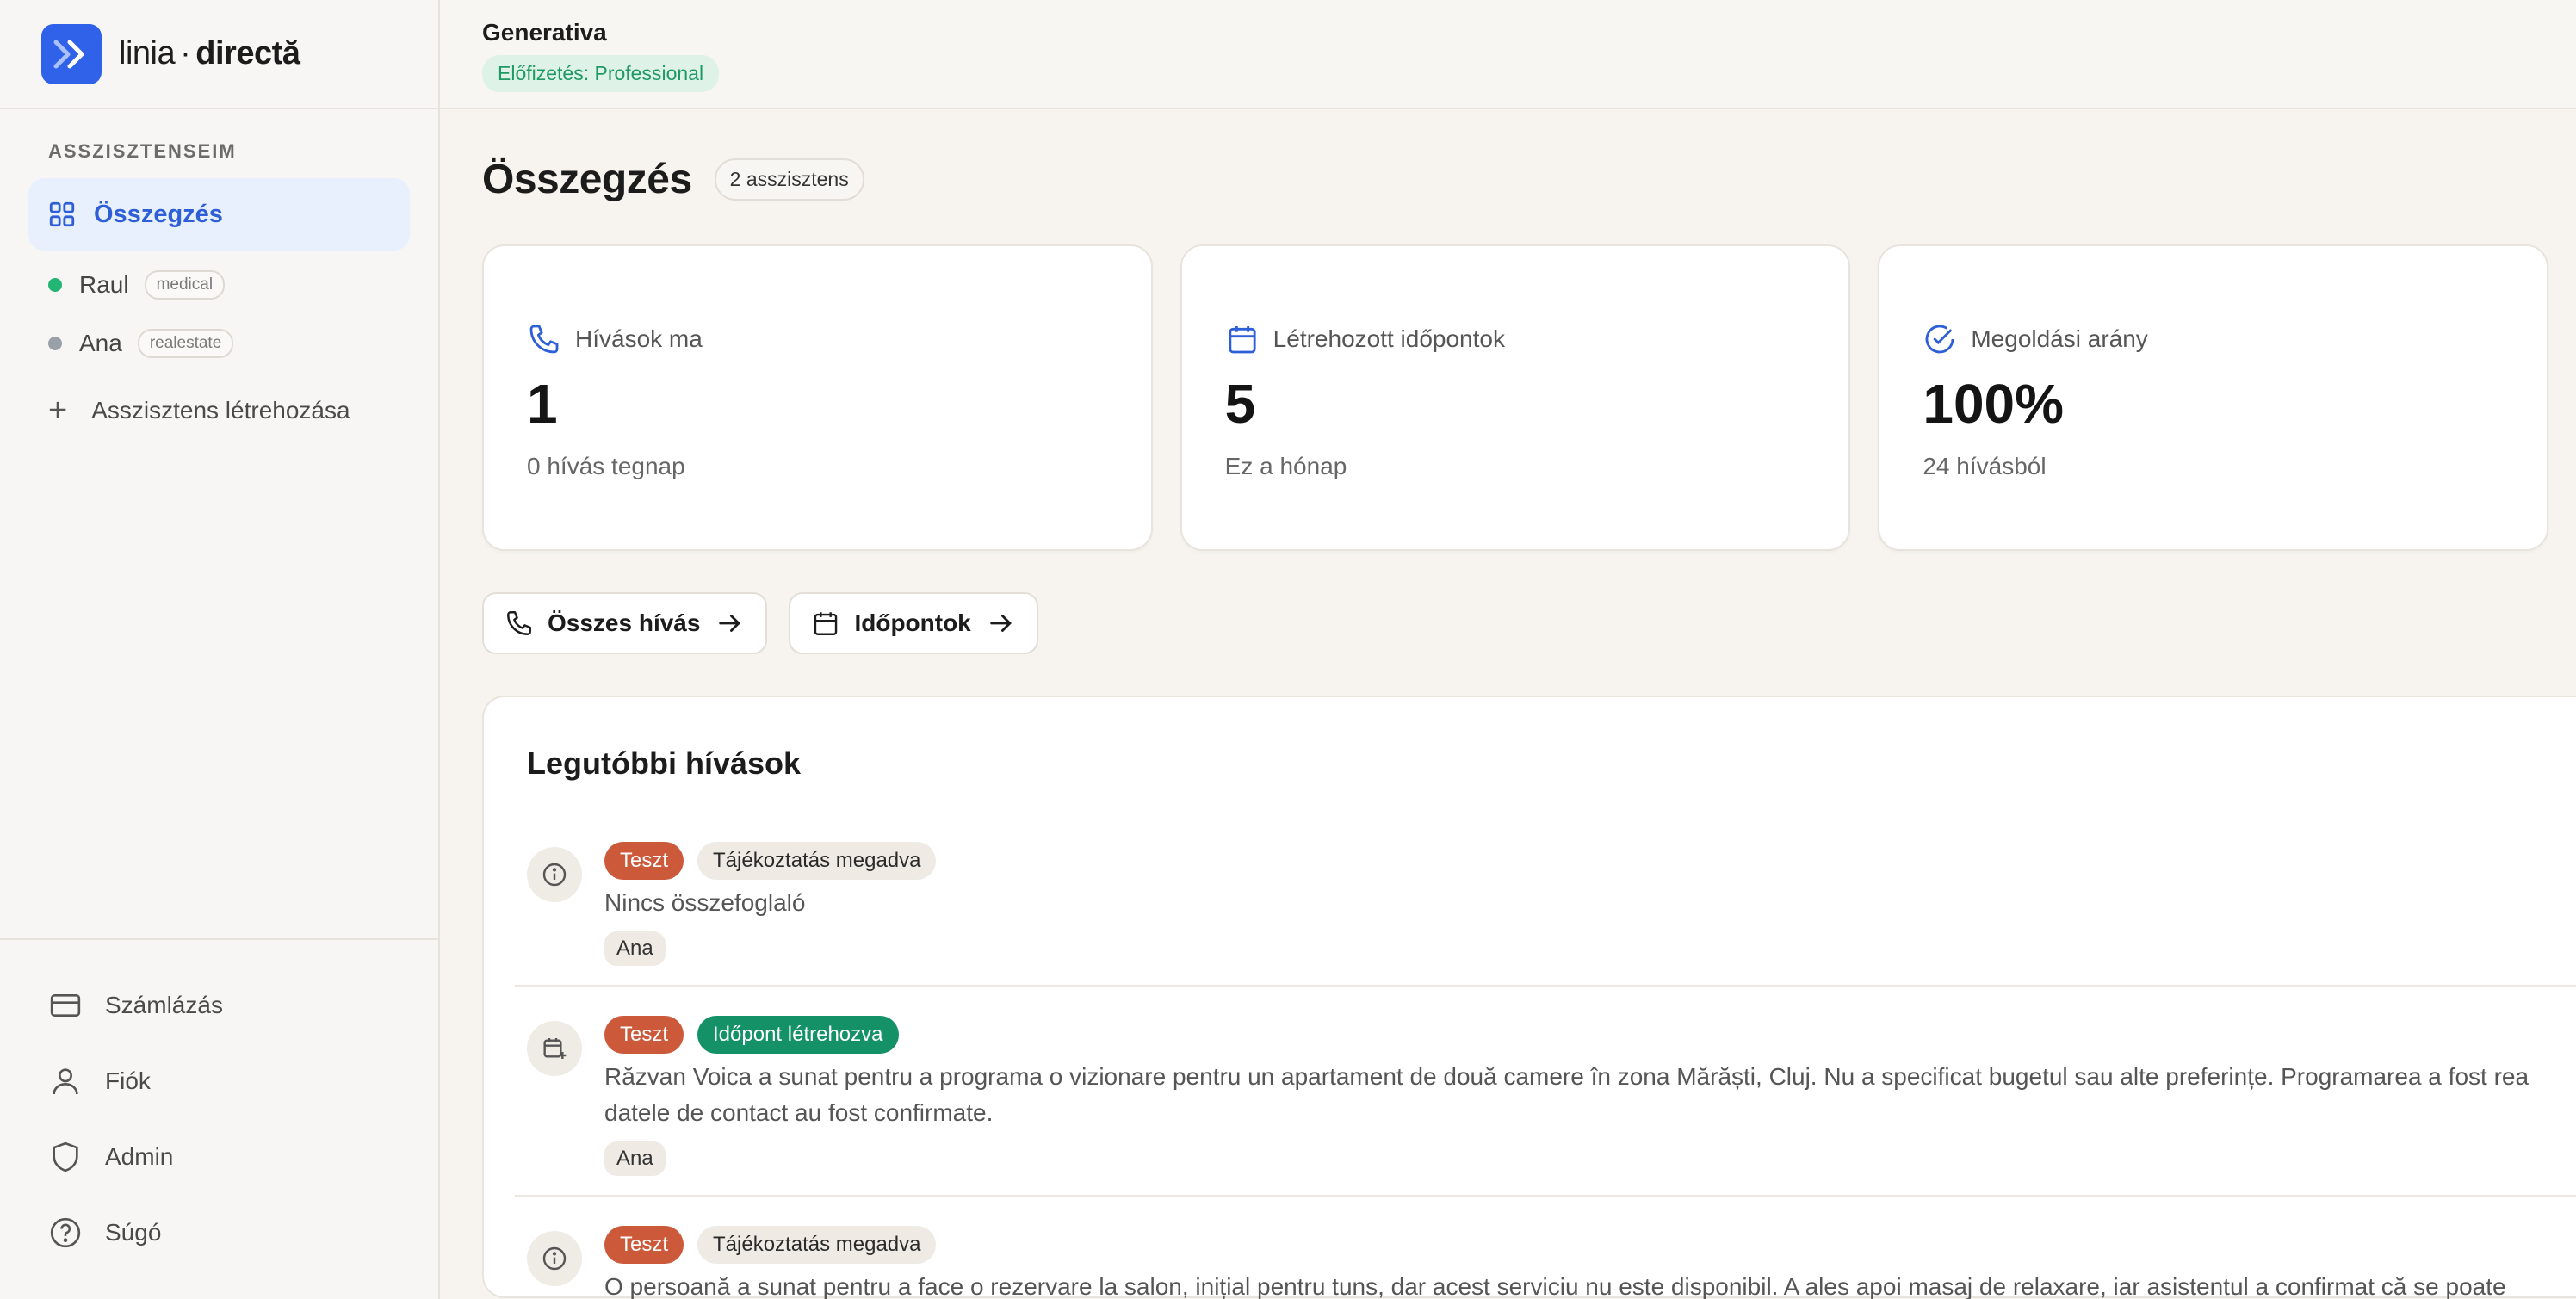 The height and width of the screenshot is (1299, 2576). What do you see at coordinates (139, 1156) in the screenshot?
I see `sidebar-item-label: Admin` at bounding box center [139, 1156].